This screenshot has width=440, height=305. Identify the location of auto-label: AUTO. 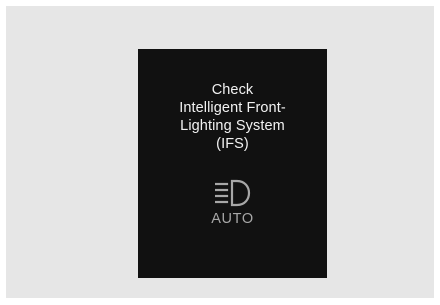
(232, 219).